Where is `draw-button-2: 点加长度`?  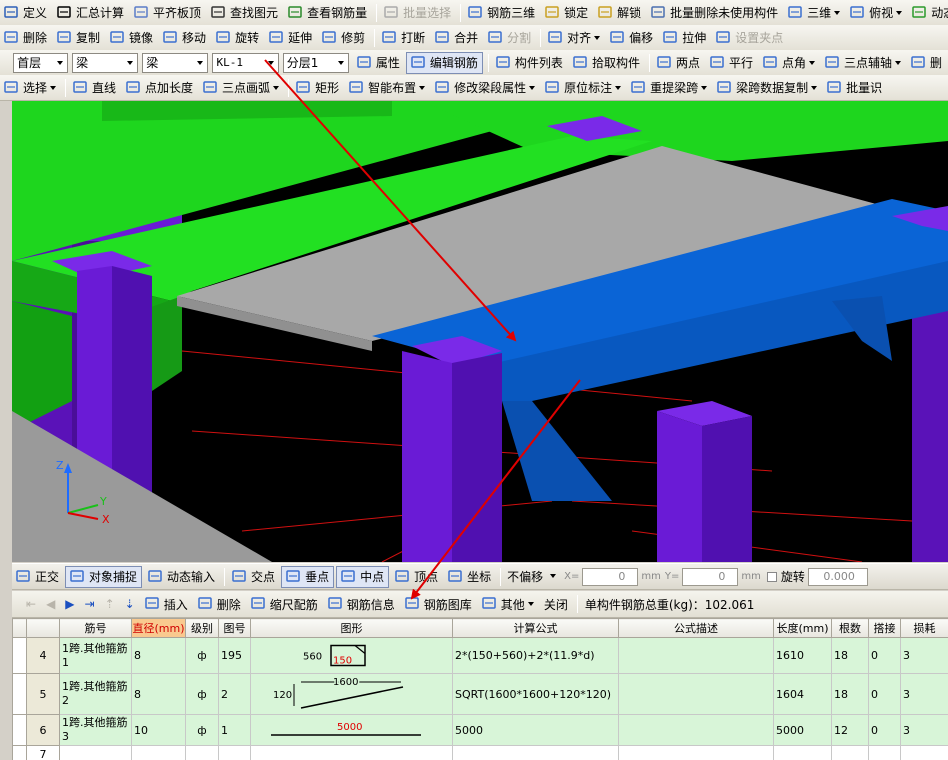
draw-button-2: 点加长度 is located at coordinates (159, 88).